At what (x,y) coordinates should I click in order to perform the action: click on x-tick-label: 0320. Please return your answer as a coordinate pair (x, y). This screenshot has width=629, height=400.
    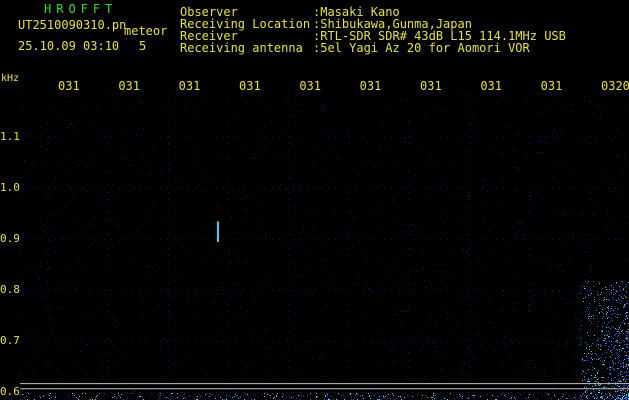
    Looking at the image, I should click on (615, 86).